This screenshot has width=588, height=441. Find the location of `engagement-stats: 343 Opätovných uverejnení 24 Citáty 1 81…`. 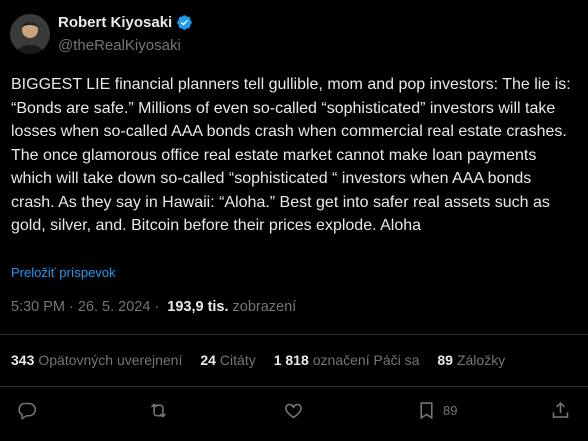

engagement-stats: 343 Opätovných uverejnení 24 Citáty 1 81… is located at coordinates (258, 360).